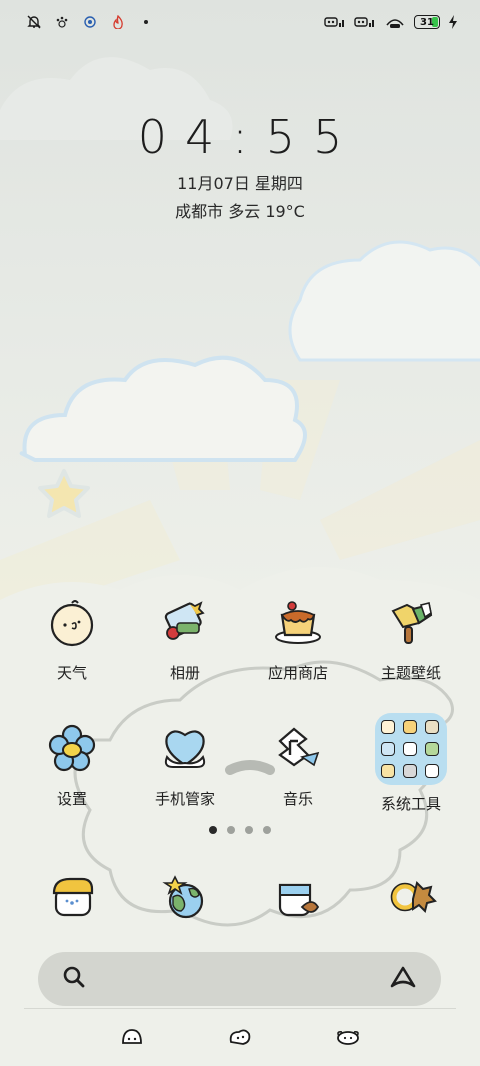  Describe the element at coordinates (410, 673) in the screenshot. I see `app-label: 主题壁纸` at that location.